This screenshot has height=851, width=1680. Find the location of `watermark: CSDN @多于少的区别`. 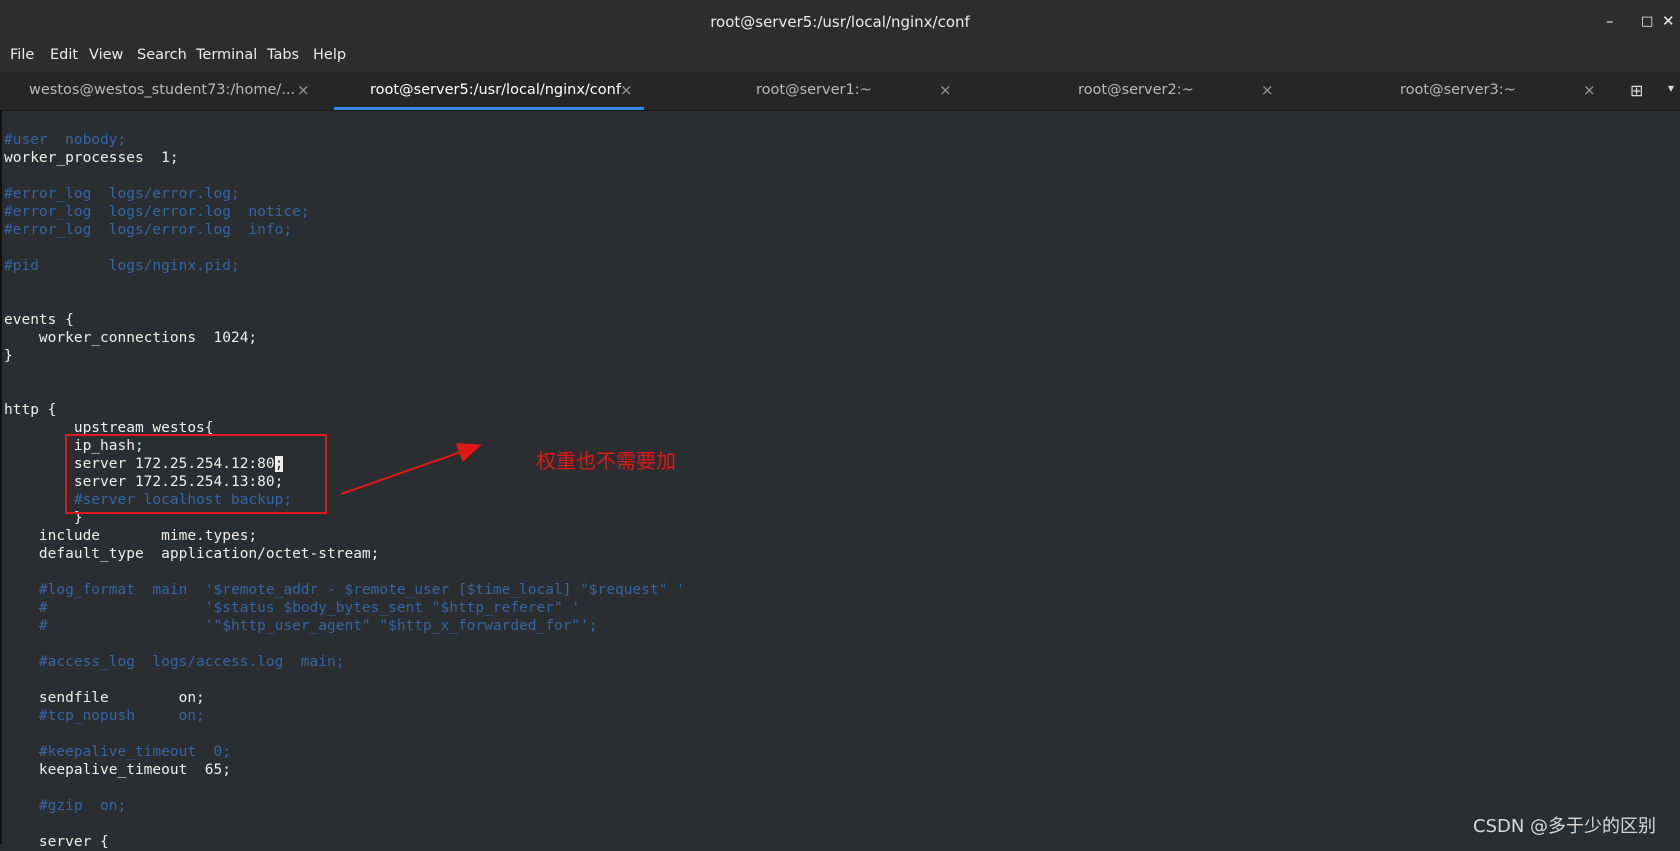

watermark: CSDN @多于少的区别 is located at coordinates (1565, 826).